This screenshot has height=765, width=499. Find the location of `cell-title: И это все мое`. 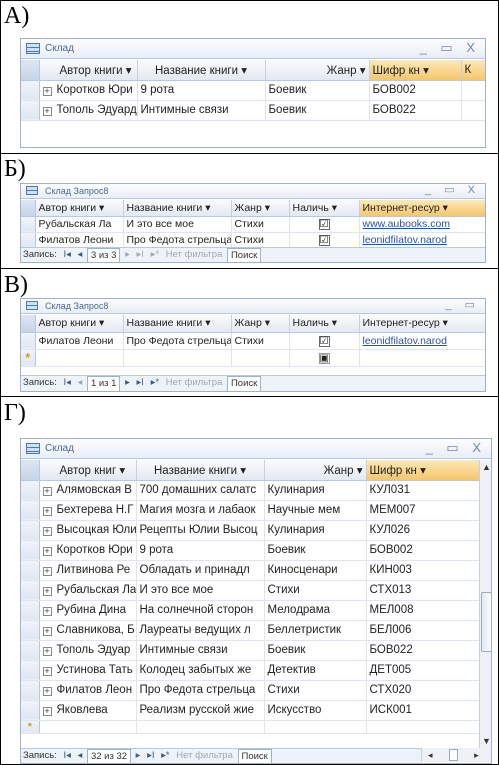

cell-title: И это все мое is located at coordinates (200, 590).